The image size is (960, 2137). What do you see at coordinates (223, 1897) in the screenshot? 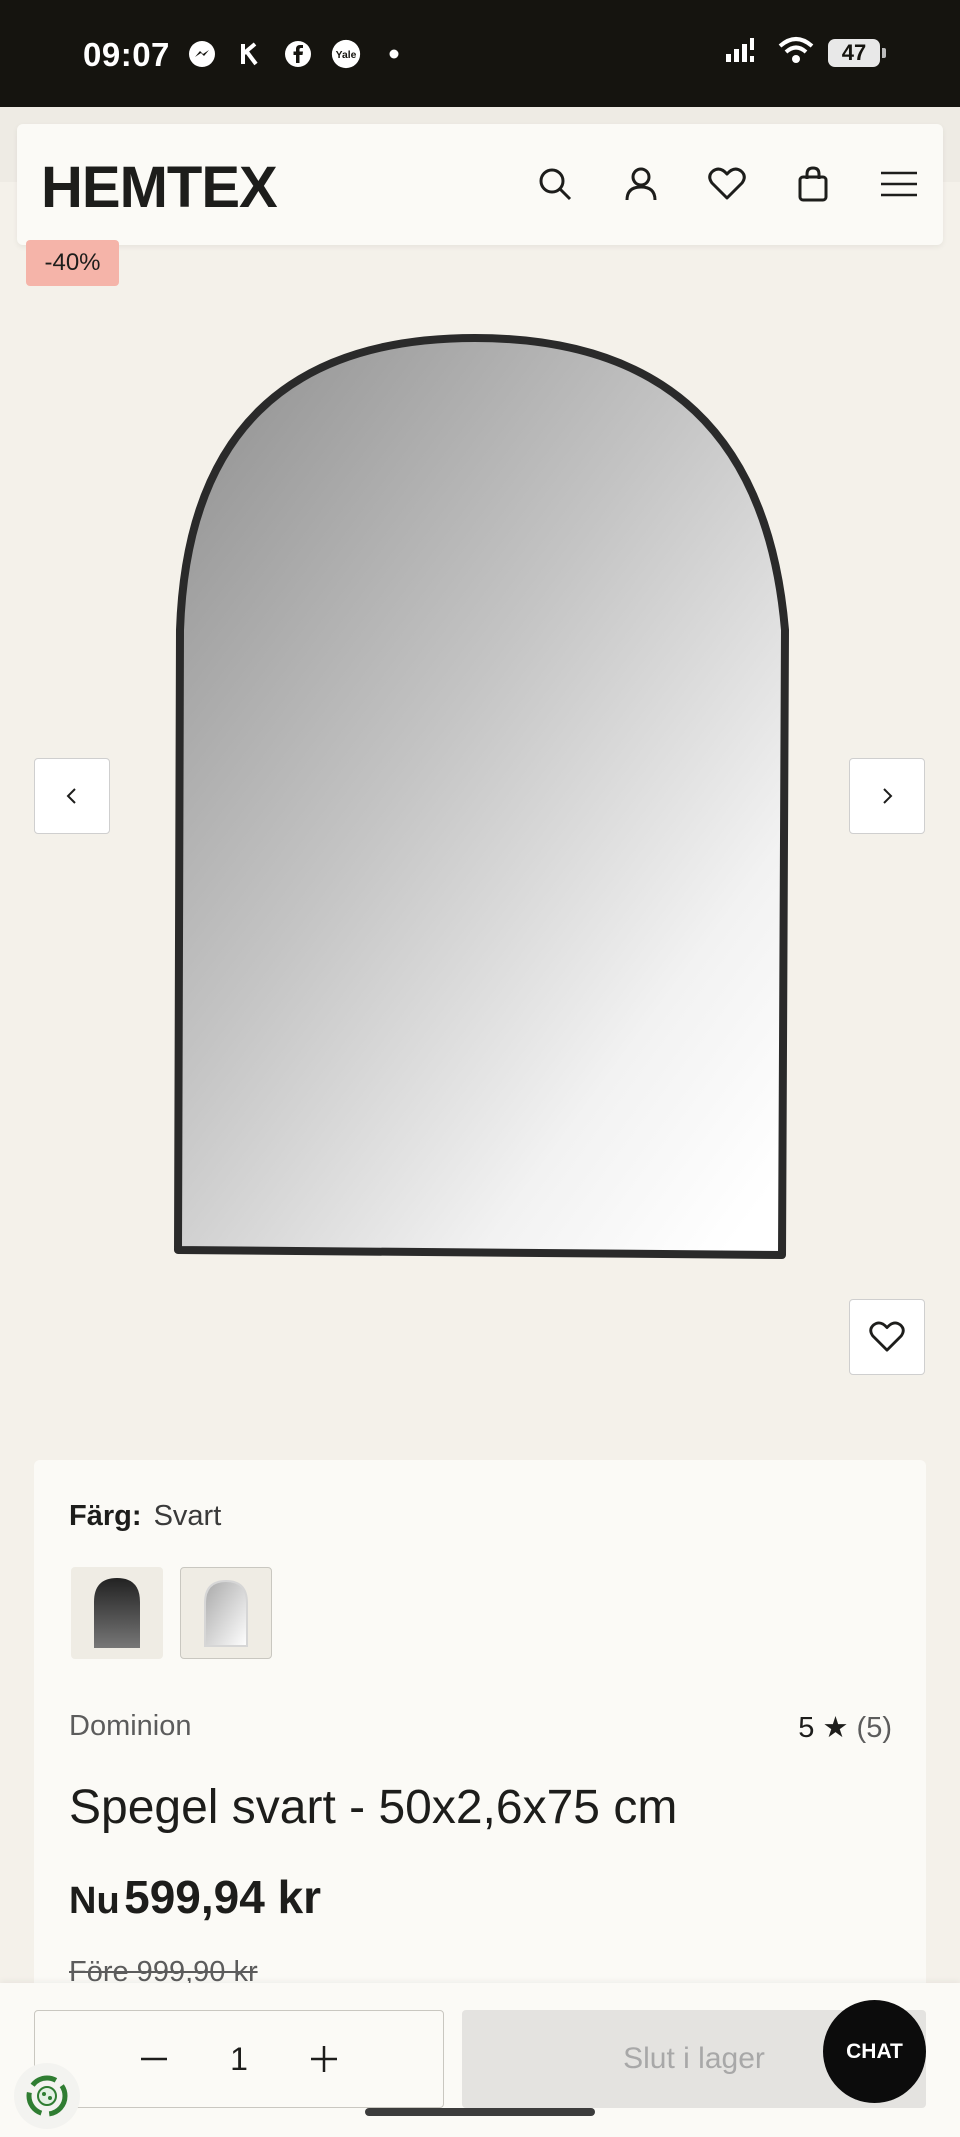
I see `price-value: 599,94 kr` at bounding box center [223, 1897].